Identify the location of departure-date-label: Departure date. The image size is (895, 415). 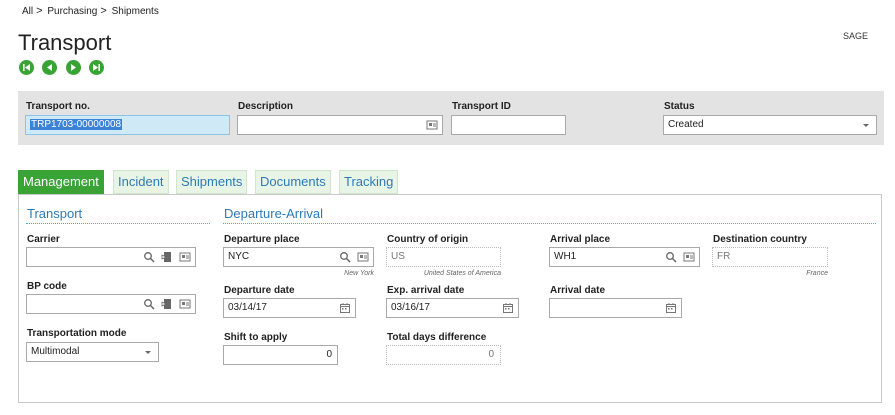
(259, 290).